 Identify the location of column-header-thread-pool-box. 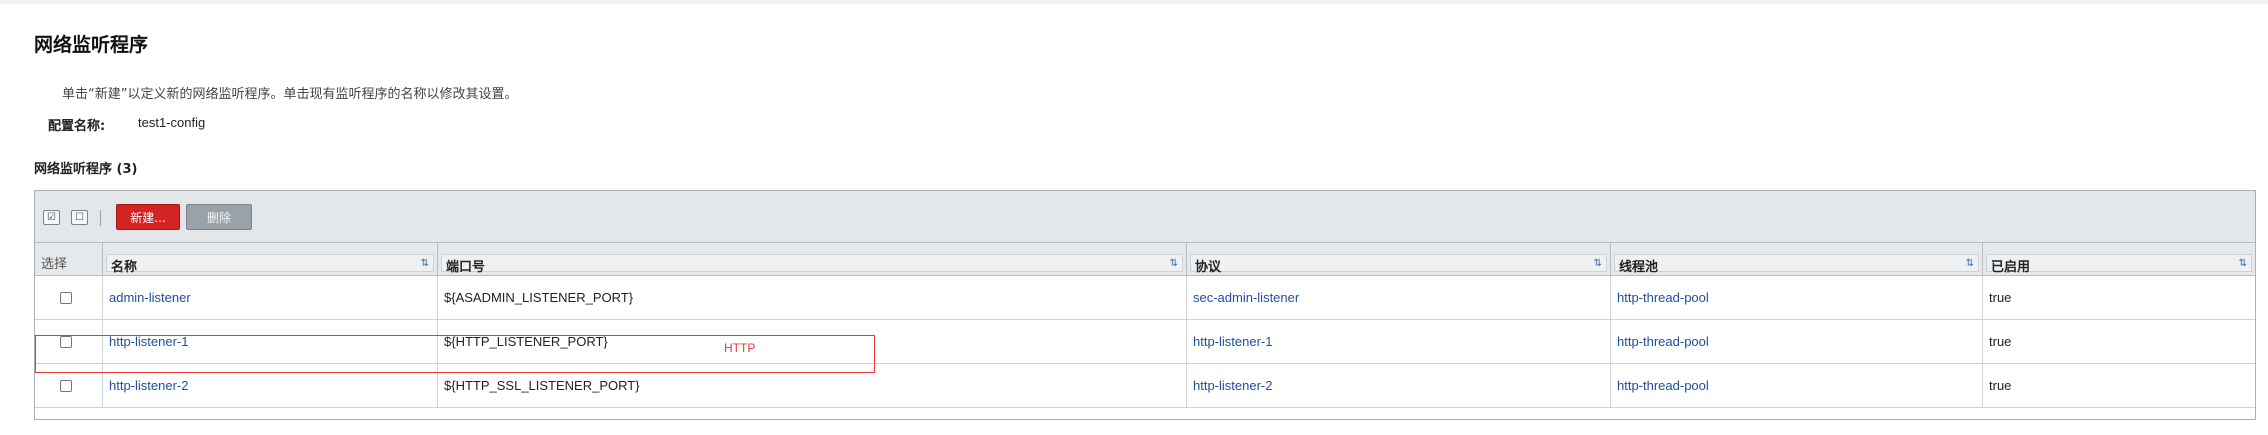
(1796, 263).